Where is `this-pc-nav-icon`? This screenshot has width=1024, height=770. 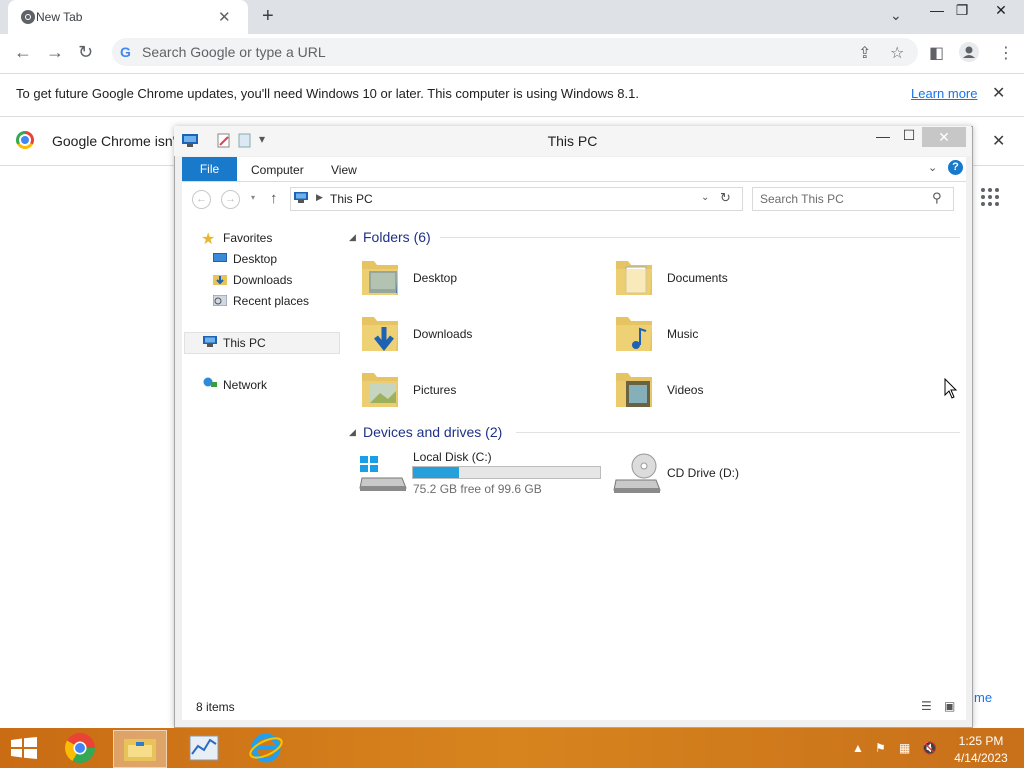
this-pc-nav-icon is located at coordinates (210, 341).